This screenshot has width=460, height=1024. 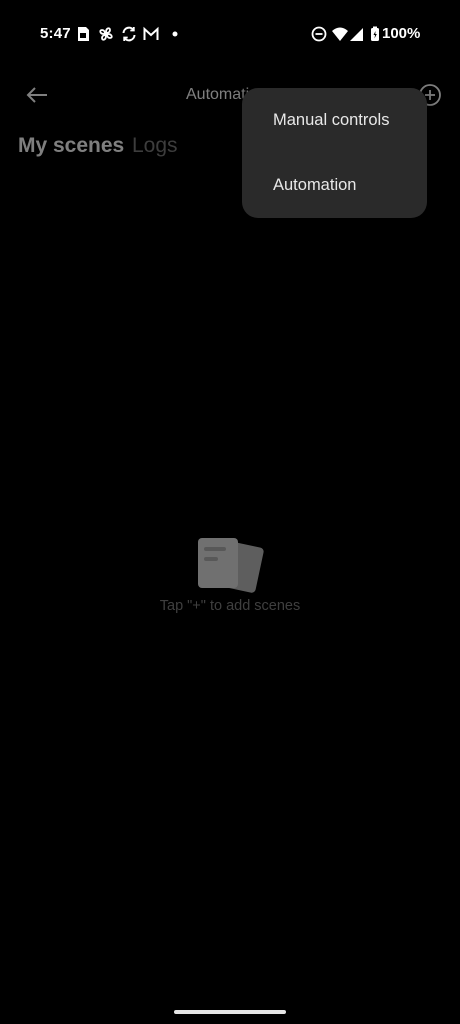 I want to click on menu-item-manual-controls: Manual controls, so click(x=334, y=120).